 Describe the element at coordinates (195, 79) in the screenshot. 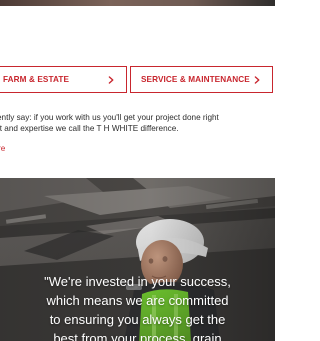

I see `service-maintenance-button-label: SERVICE & MAINTENANCE` at that location.